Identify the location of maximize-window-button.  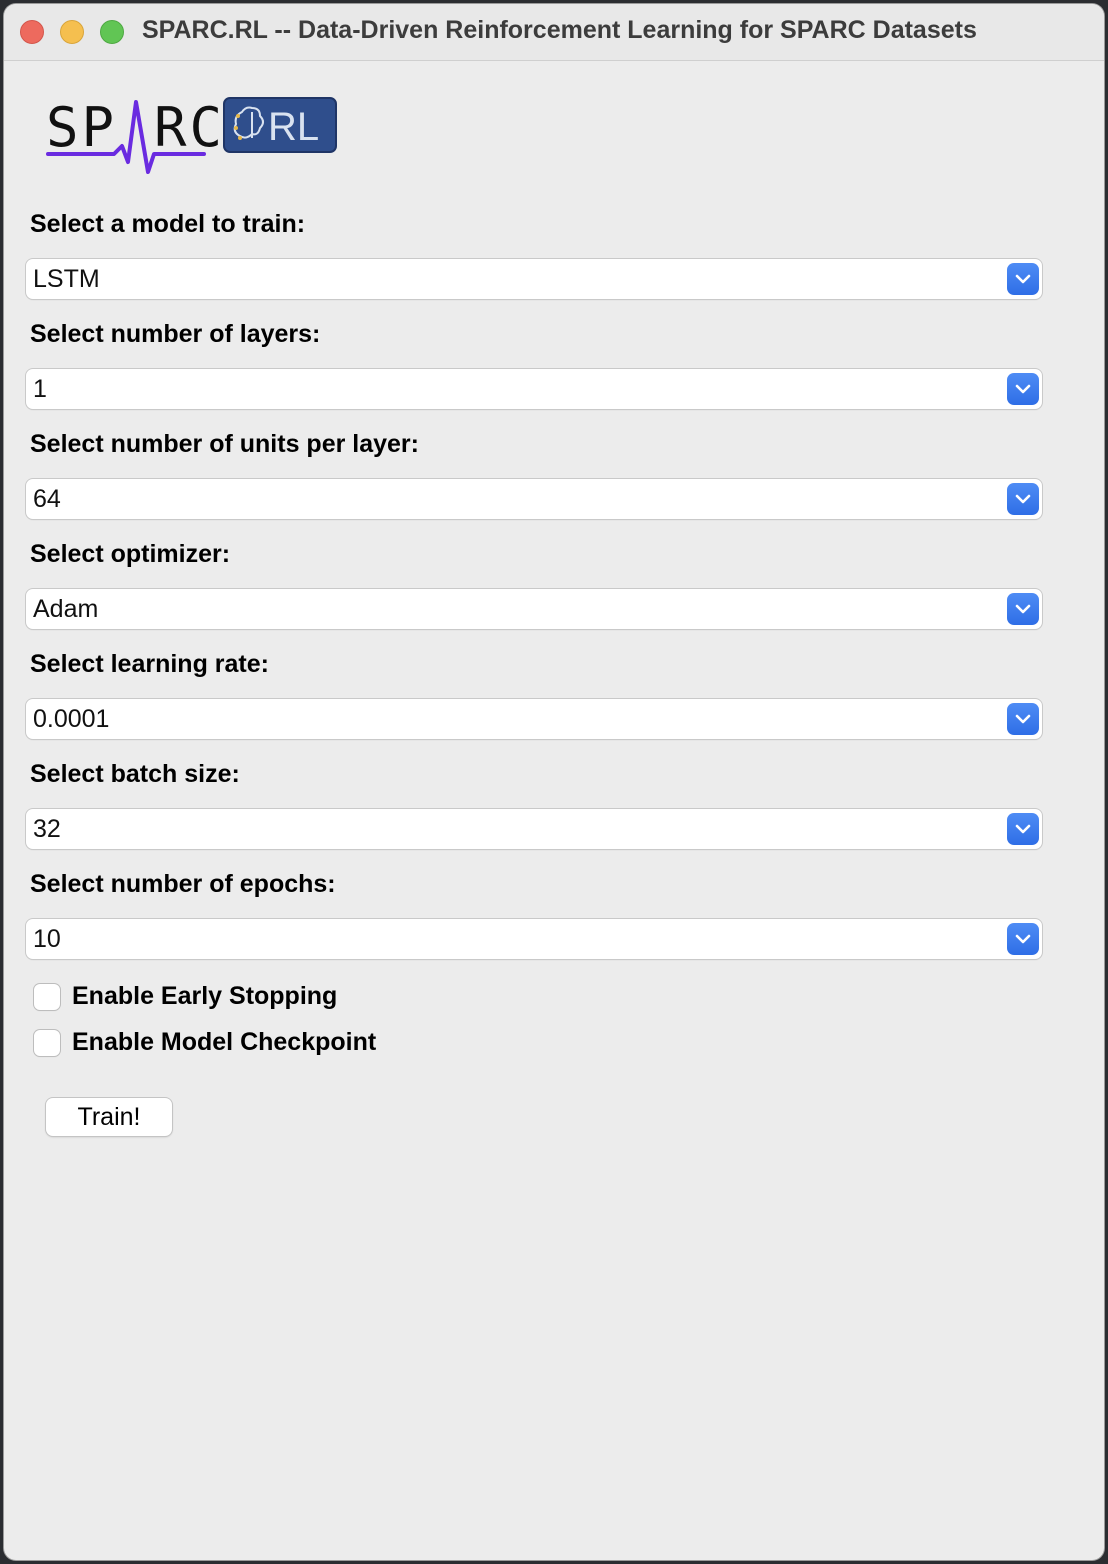
(112, 32).